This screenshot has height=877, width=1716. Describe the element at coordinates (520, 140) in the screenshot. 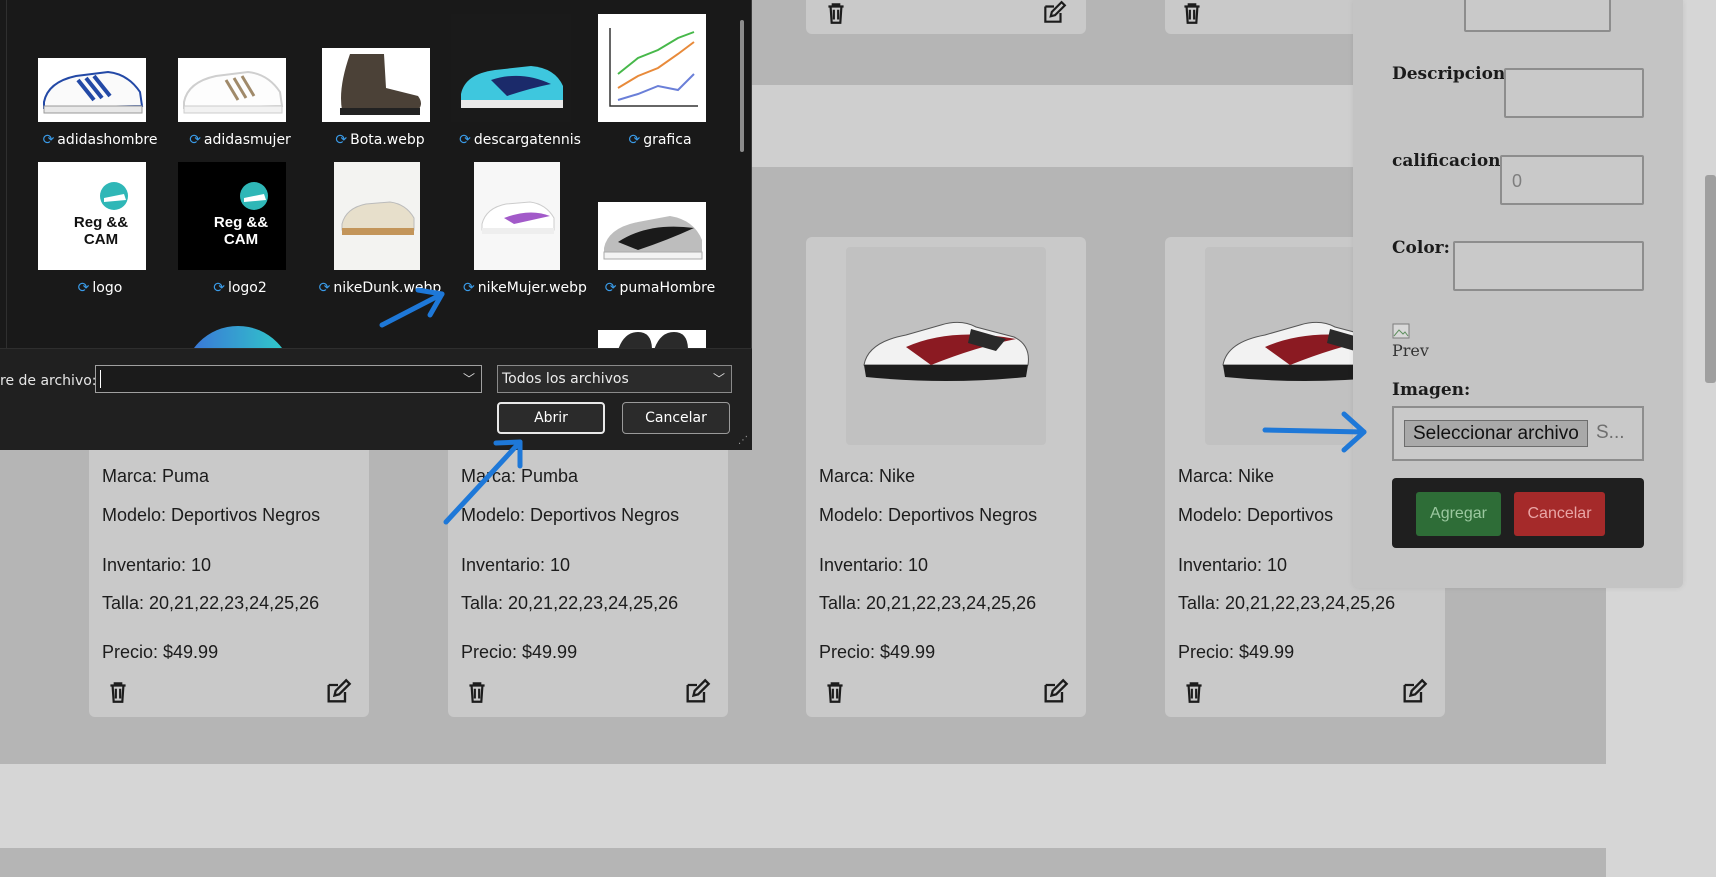

I see `file-name: ⟳ descargatennis` at that location.